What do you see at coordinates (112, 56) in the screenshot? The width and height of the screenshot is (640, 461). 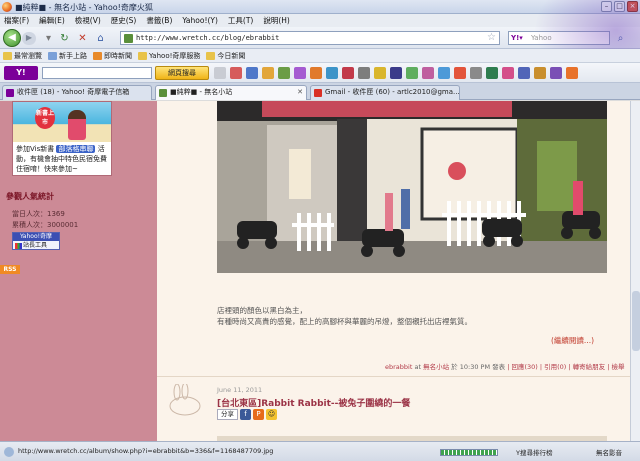 I see `bookmark-news: 即時新聞` at bounding box center [112, 56].